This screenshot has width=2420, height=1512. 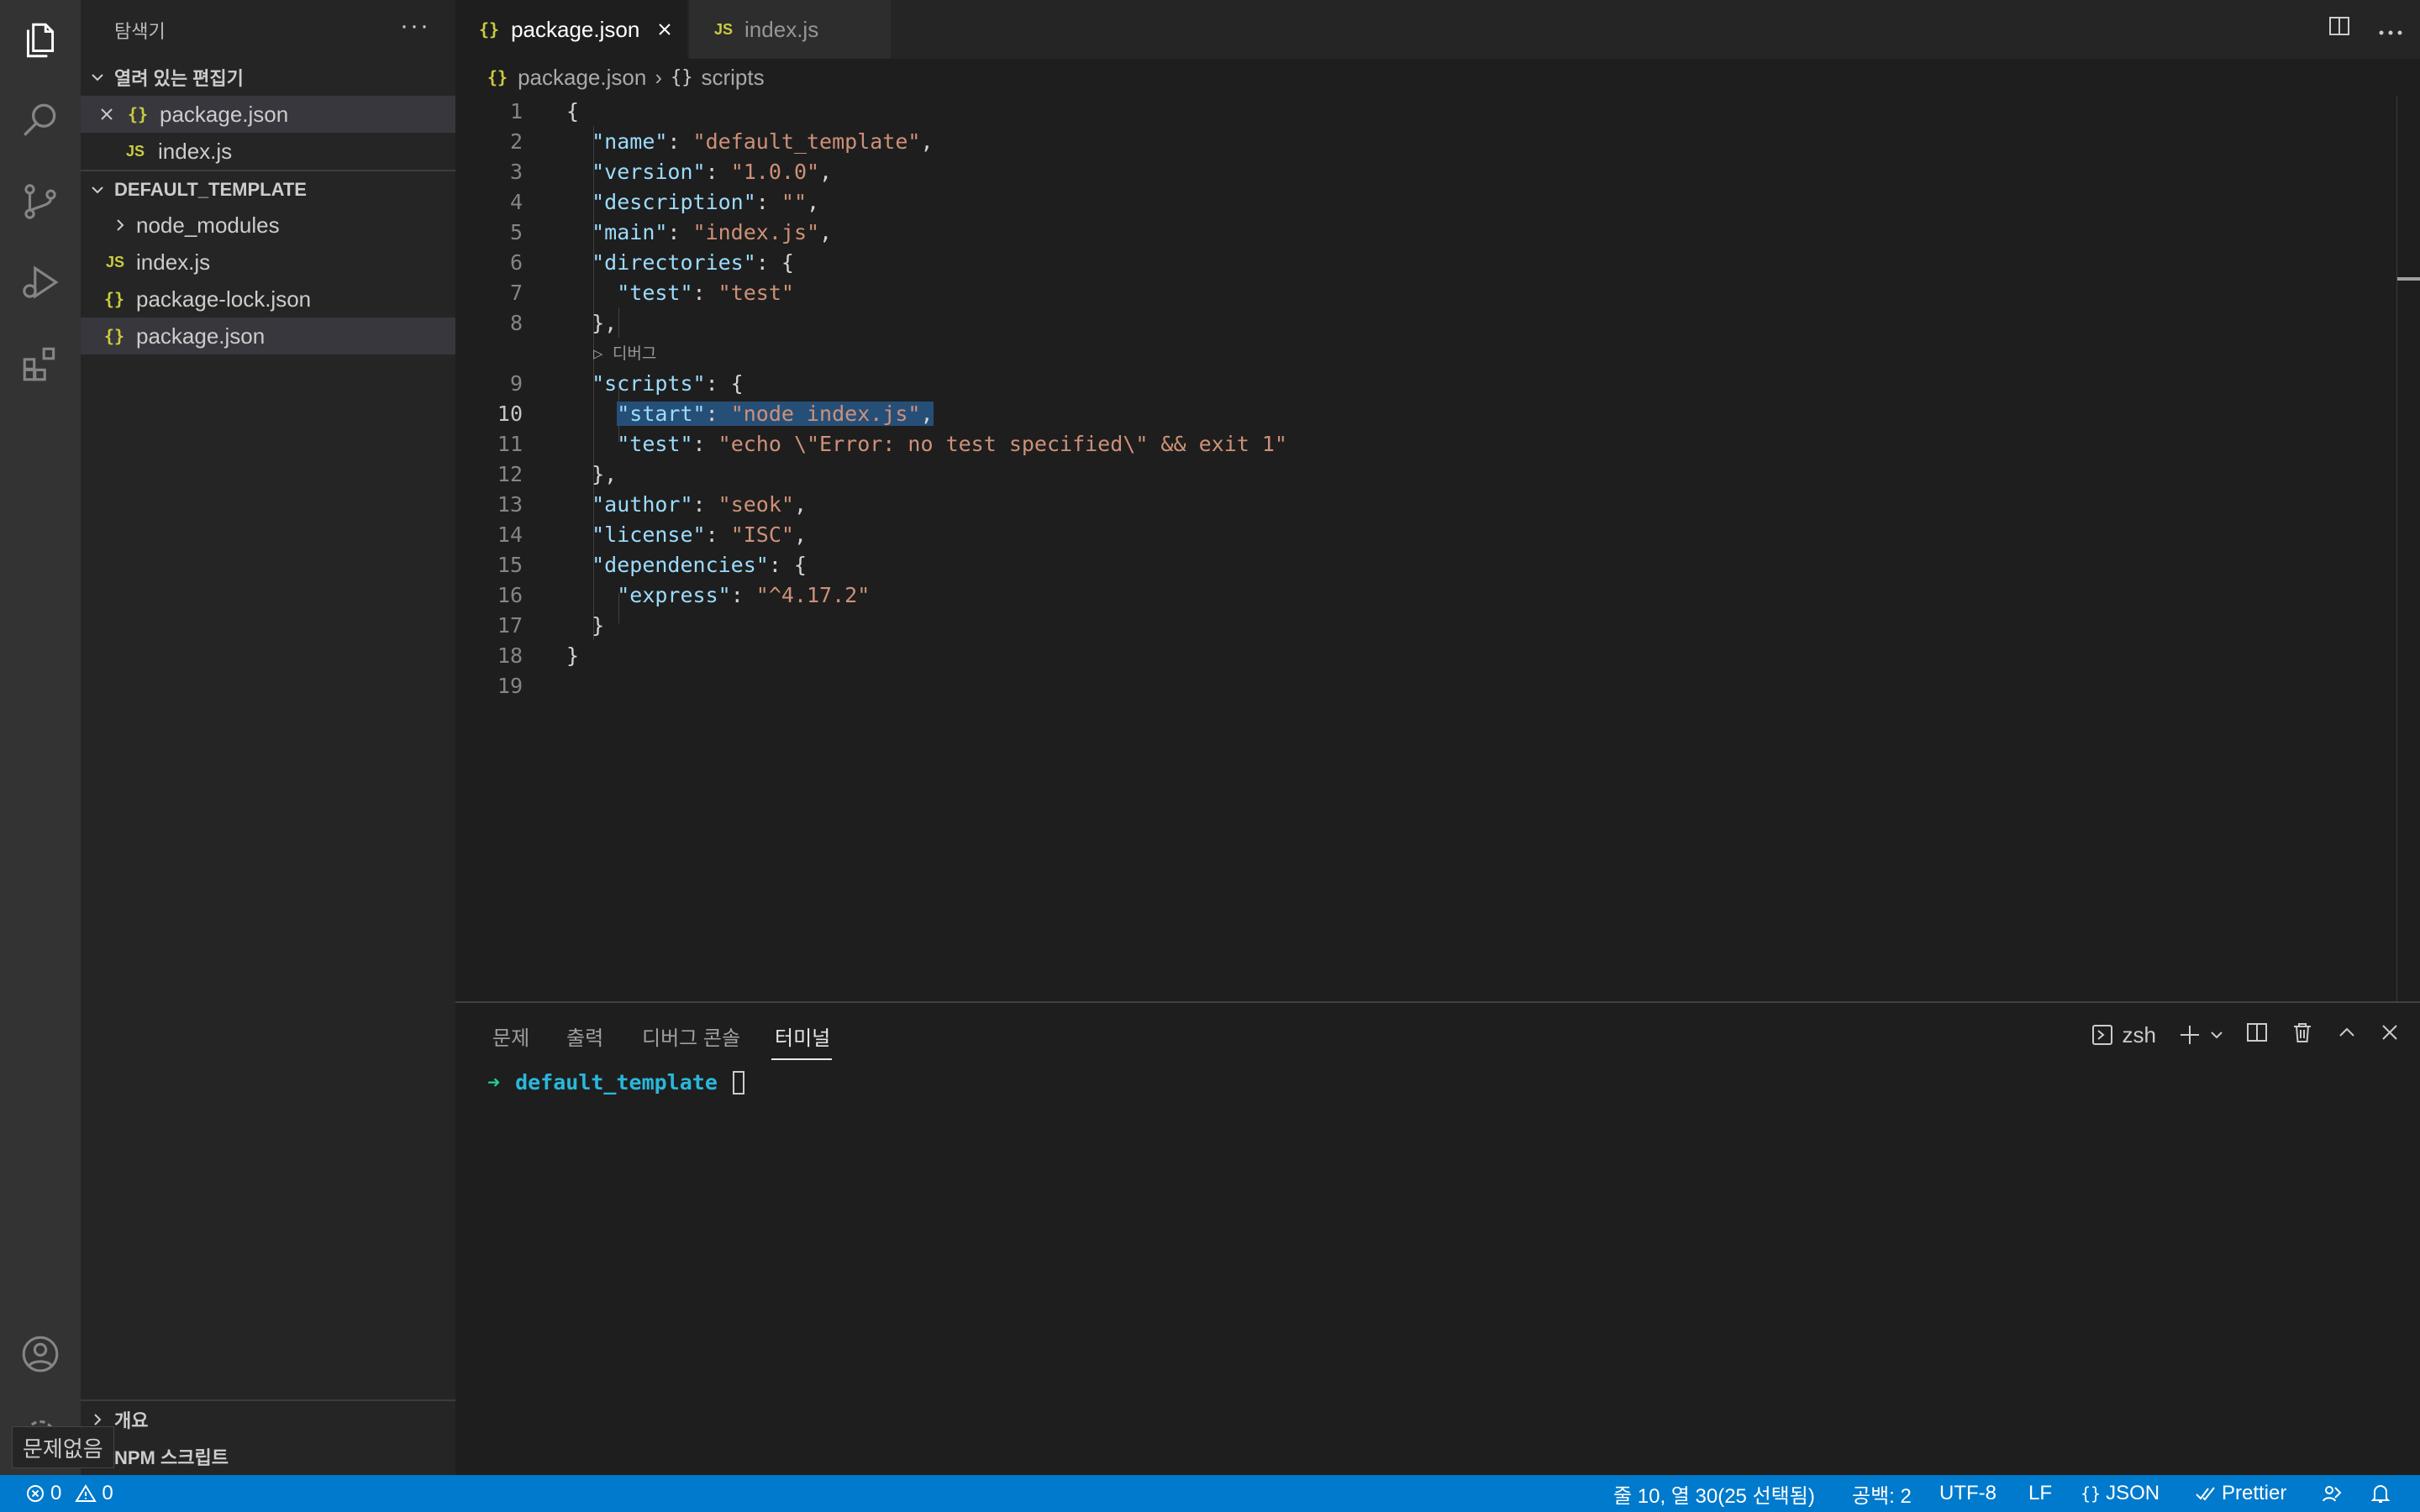 I want to click on tab-output: 출력, so click(x=584, y=1036).